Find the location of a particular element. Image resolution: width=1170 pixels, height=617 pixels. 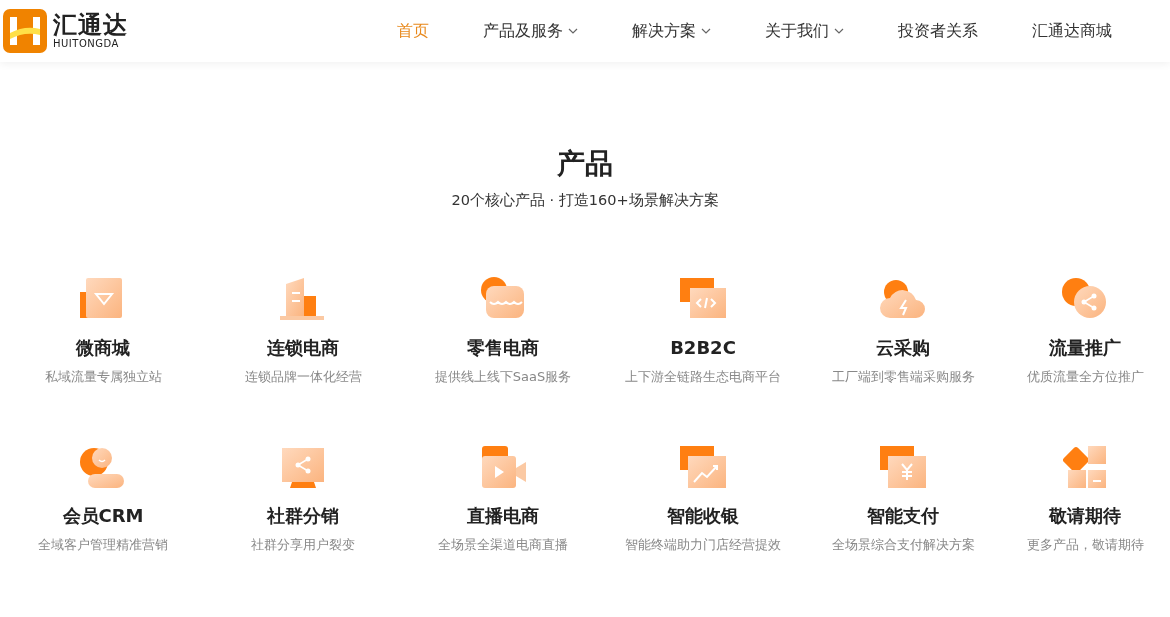

product-name: 直播电商 is located at coordinates (503, 516).